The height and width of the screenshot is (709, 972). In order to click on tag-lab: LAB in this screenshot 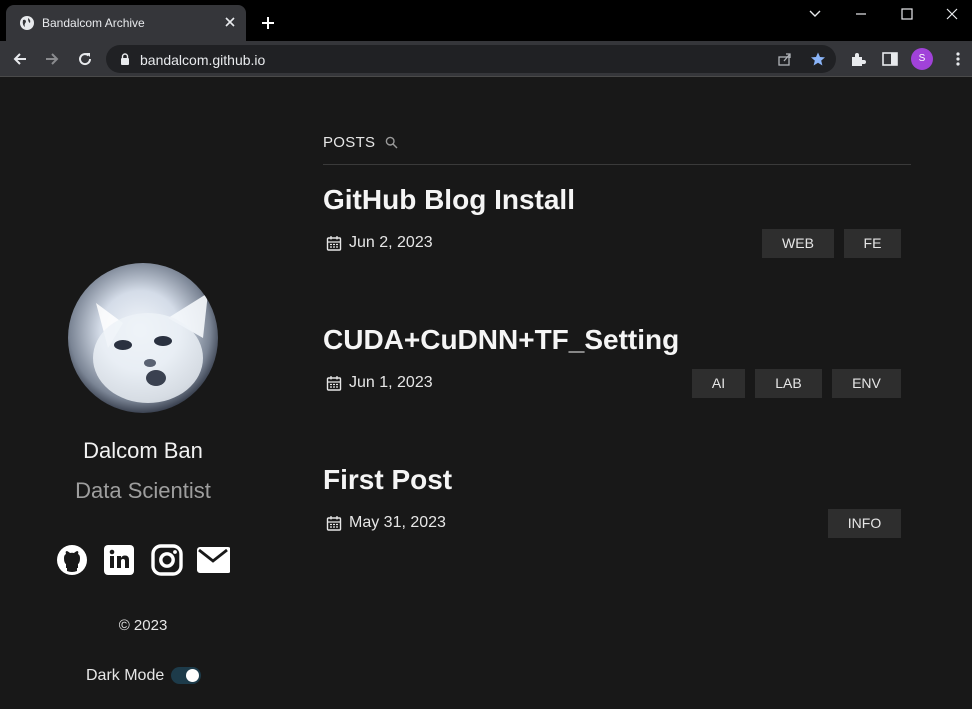, I will do `click(788, 383)`.